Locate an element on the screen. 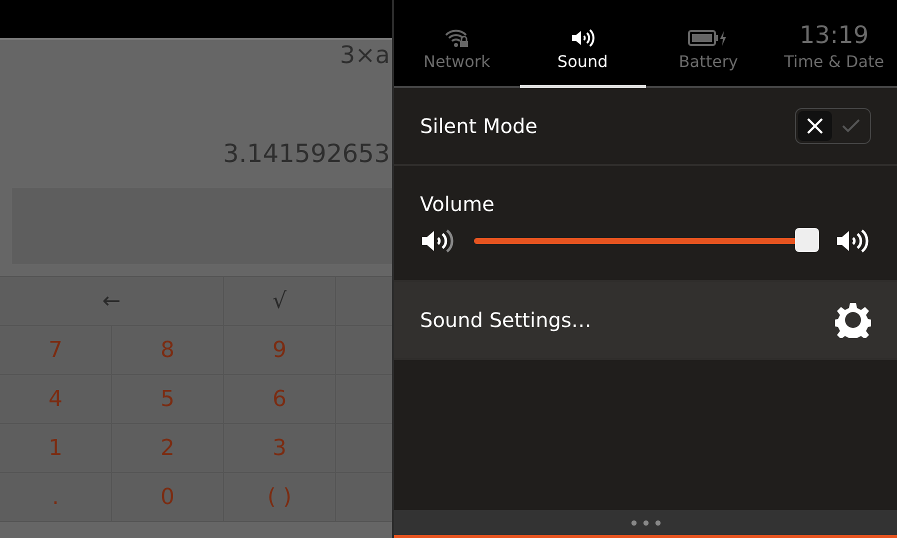  calculator-key: 5 is located at coordinates (168, 399).